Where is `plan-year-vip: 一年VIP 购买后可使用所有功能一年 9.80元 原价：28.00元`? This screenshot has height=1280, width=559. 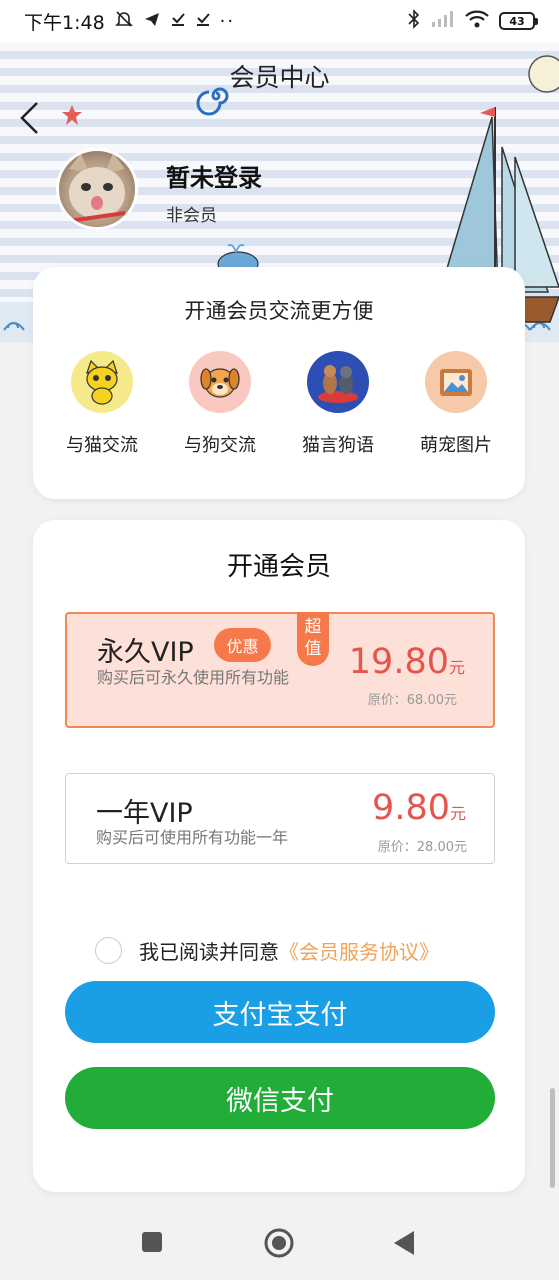
plan-year-vip: 一年VIP 购买后可使用所有功能一年 9.80元 原价：28.00元 is located at coordinates (280, 818).